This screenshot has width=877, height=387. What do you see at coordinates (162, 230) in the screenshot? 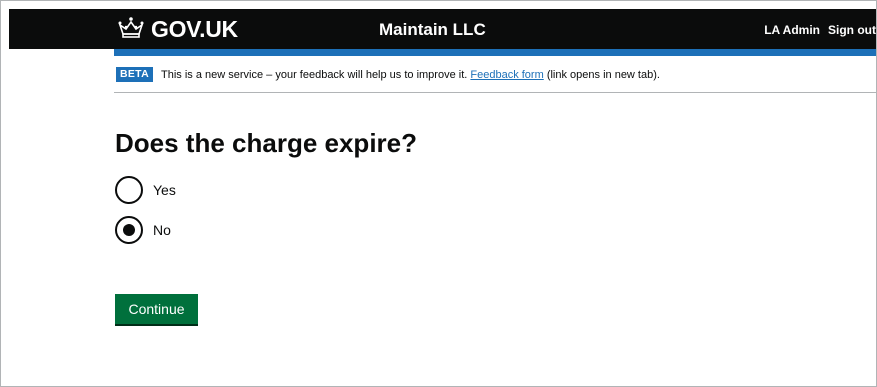
I see `radio-no-label: No` at bounding box center [162, 230].